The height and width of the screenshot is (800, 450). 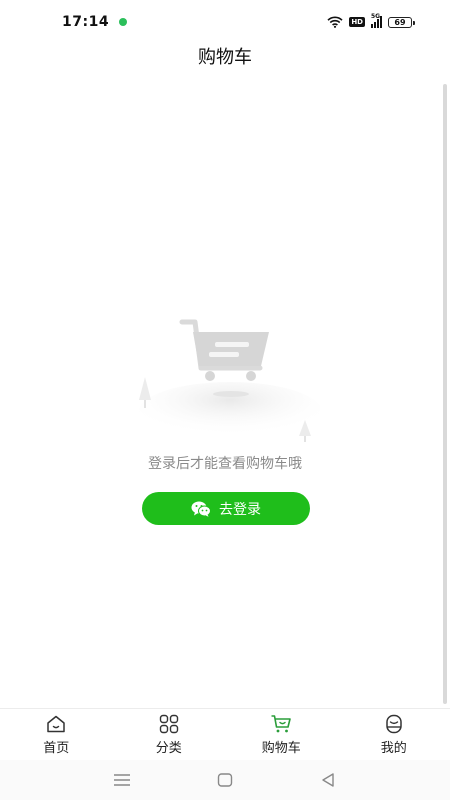 I want to click on login-button: 去登录, so click(x=226, y=508).